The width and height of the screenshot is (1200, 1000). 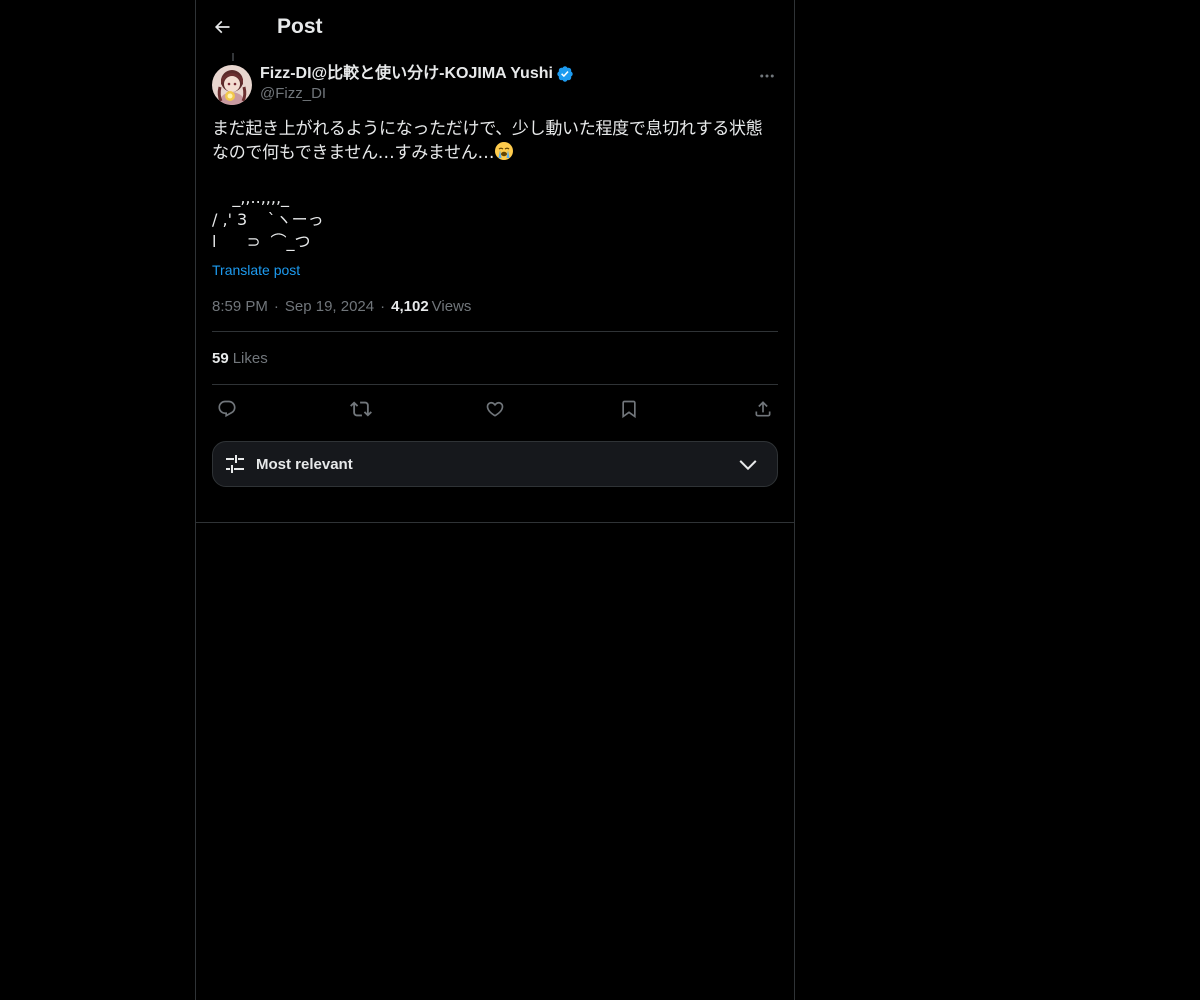 What do you see at coordinates (565, 74) in the screenshot?
I see `verified-badge-icon` at bounding box center [565, 74].